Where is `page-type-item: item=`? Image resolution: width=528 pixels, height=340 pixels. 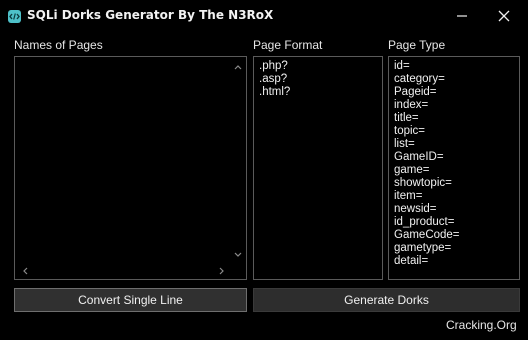
page-type-item: item= is located at coordinates (427, 196).